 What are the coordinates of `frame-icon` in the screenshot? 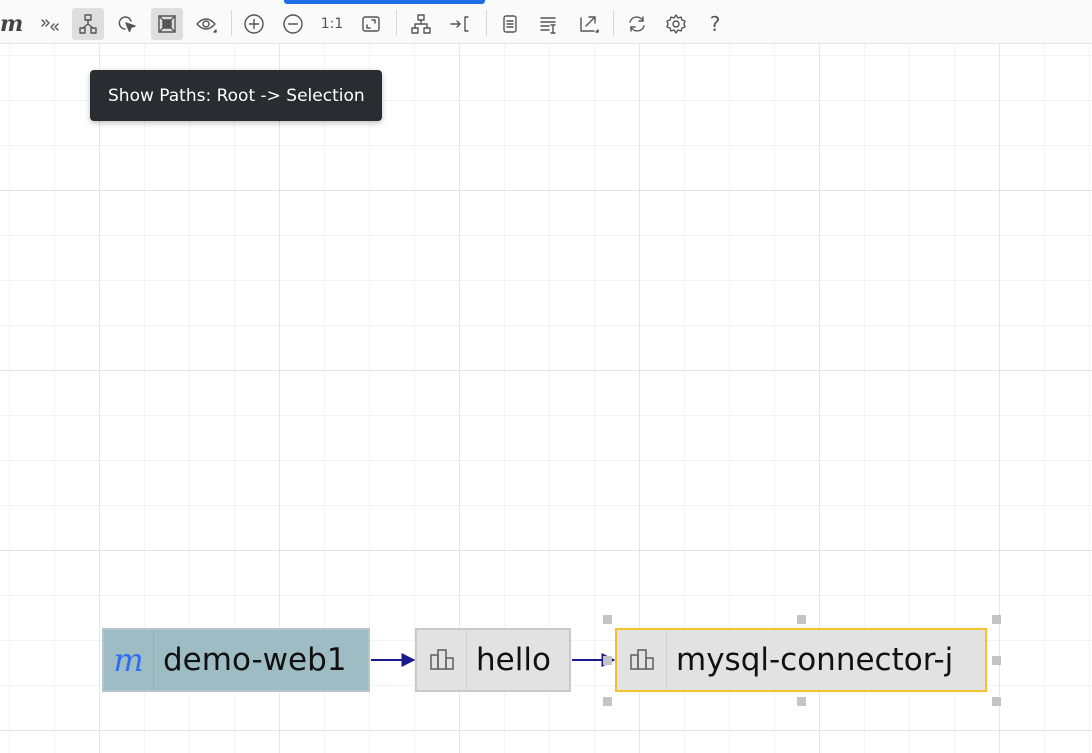 It's located at (167, 24).